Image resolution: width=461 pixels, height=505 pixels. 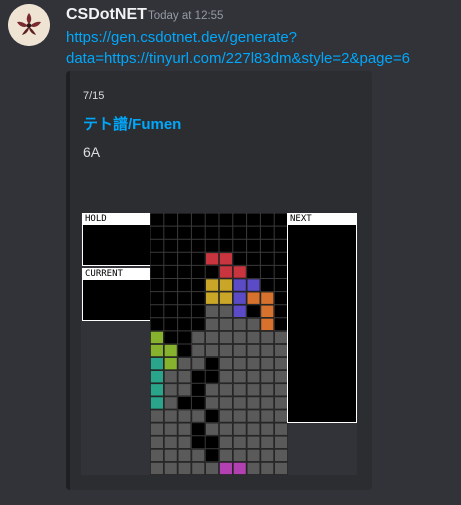 What do you see at coordinates (94, 96) in the screenshot?
I see `embed-counter: 7/15` at bounding box center [94, 96].